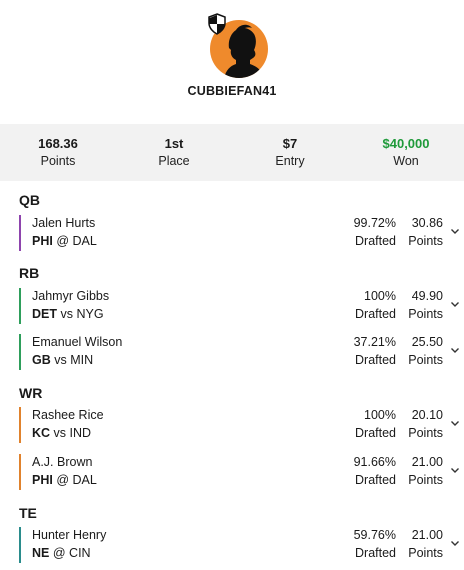  I want to click on player-team: KC, so click(41, 433).